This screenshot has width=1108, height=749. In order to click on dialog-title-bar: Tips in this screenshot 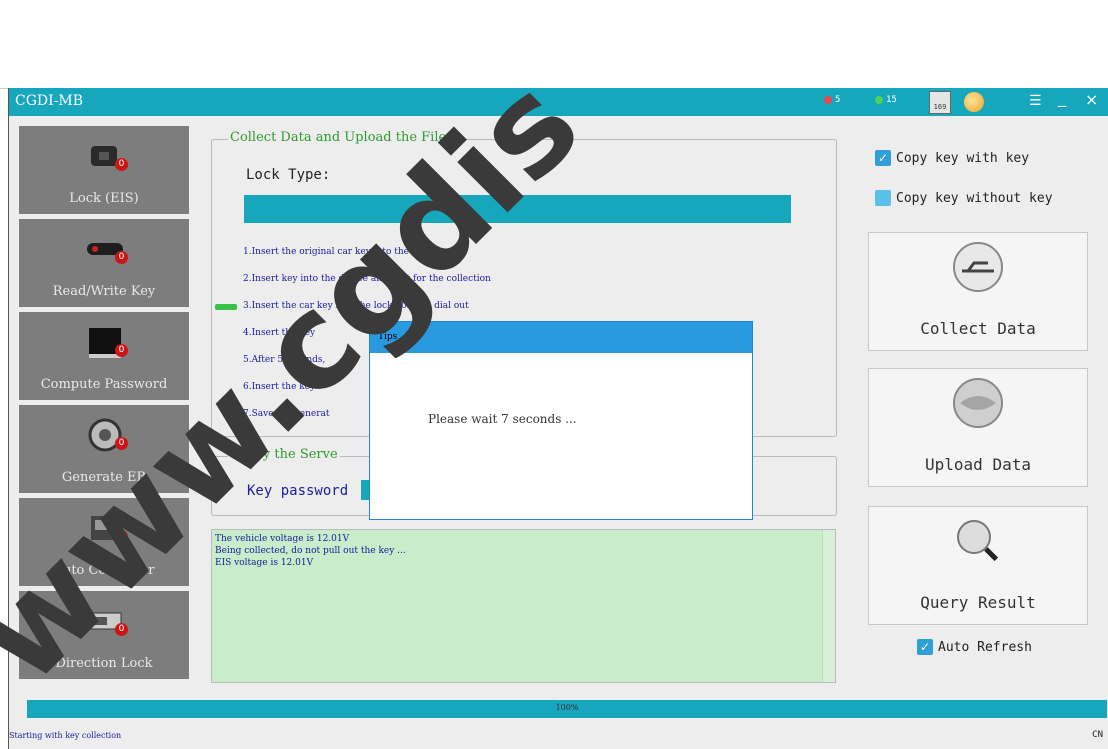, I will do `click(561, 337)`.